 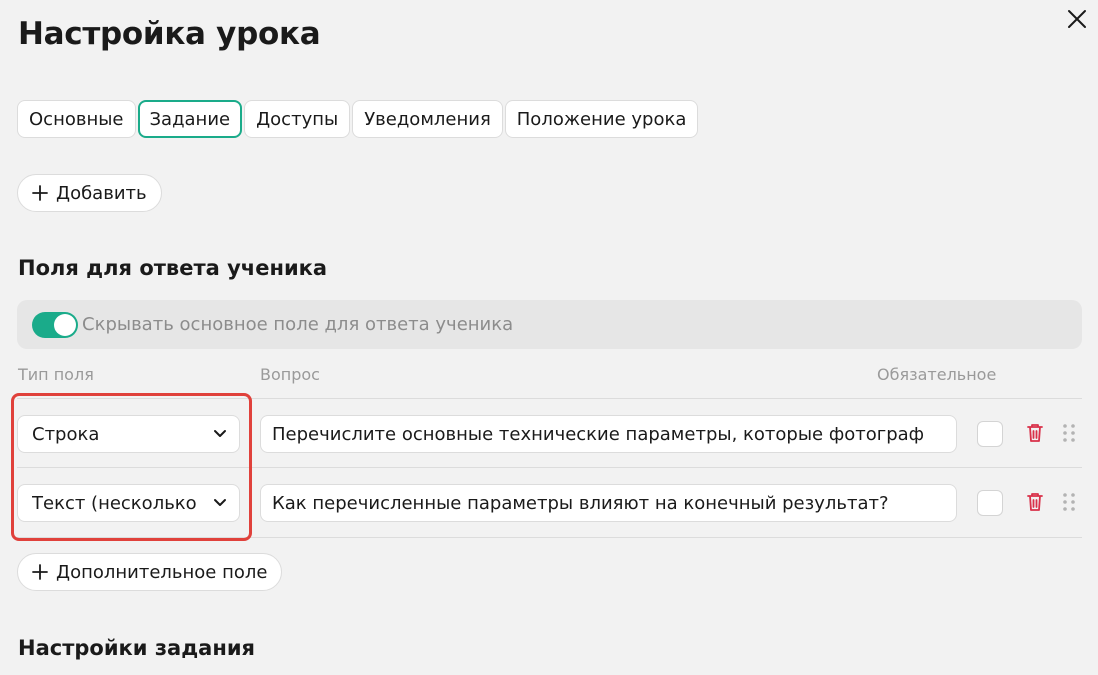 I want to click on tab-basic: Основные, so click(x=76, y=119).